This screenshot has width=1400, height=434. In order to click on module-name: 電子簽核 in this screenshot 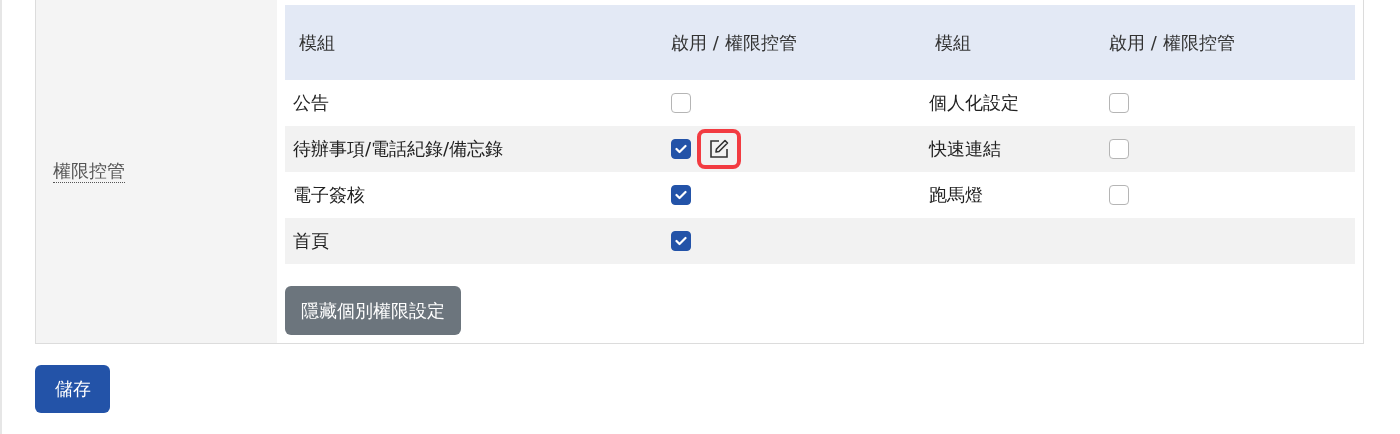, I will do `click(329, 194)`.